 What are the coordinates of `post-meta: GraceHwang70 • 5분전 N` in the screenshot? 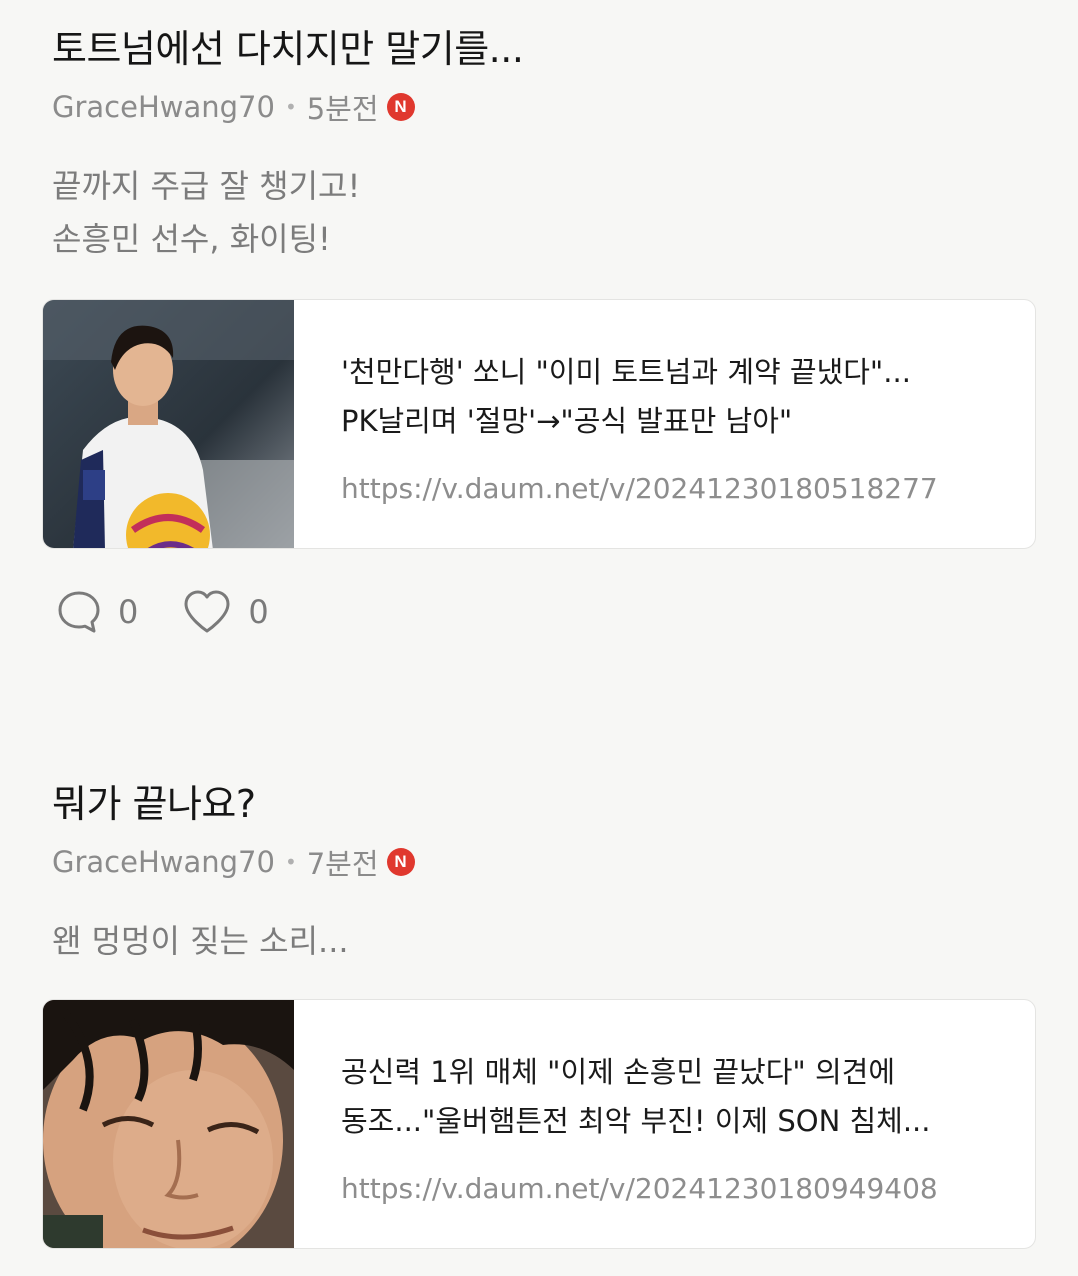 It's located at (233, 107).